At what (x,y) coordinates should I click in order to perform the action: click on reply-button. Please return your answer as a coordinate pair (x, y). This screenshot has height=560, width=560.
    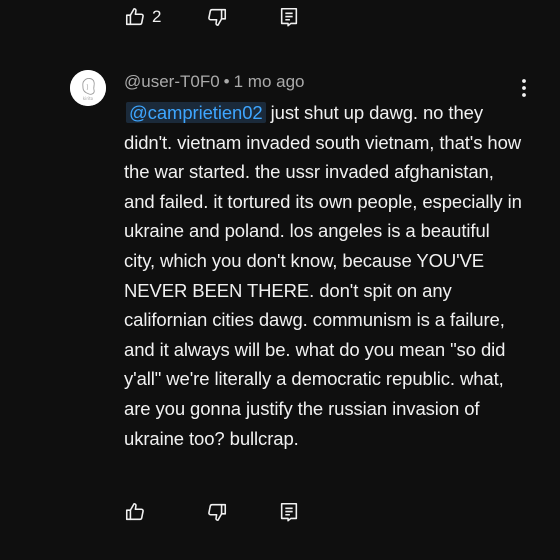
    Looking at the image, I should click on (293, 17).